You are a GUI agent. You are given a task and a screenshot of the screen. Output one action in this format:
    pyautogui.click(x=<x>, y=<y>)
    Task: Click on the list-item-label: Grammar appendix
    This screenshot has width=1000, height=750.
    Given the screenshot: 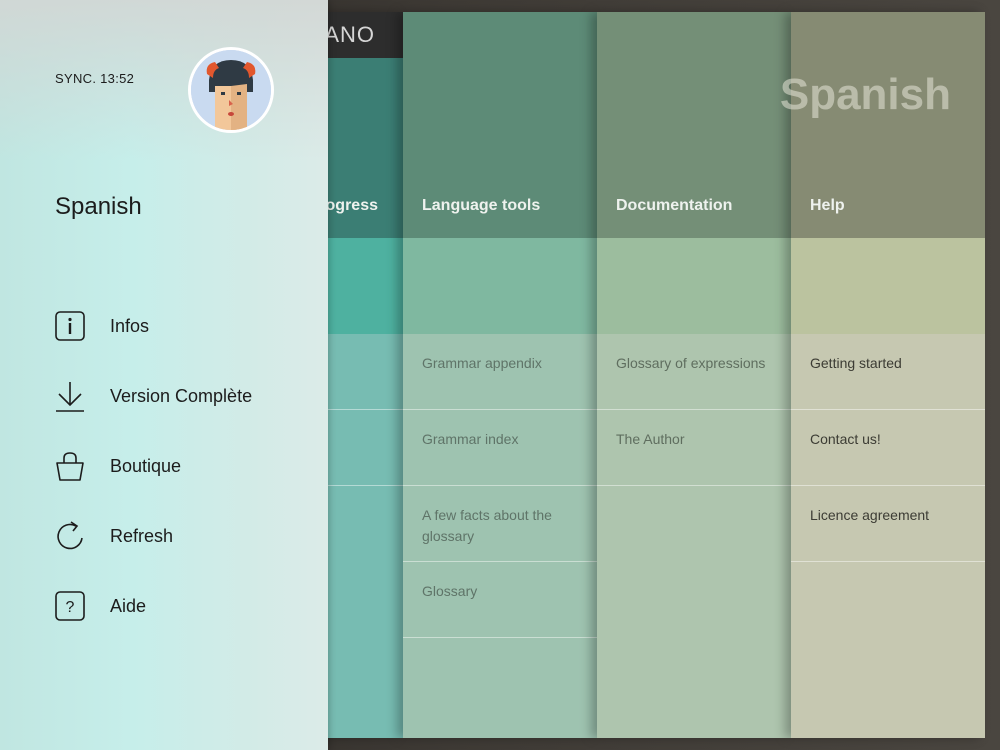 What is the action you would take?
    pyautogui.click(x=482, y=363)
    